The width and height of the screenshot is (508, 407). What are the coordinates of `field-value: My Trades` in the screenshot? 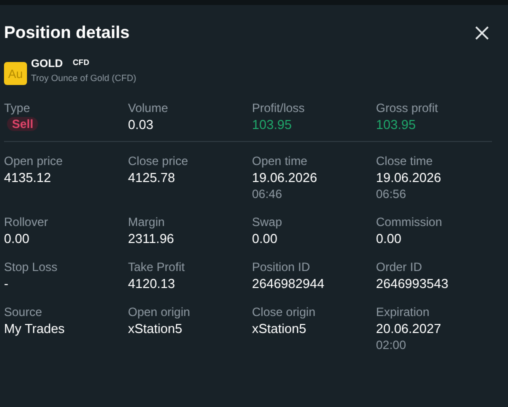 It's located at (34, 328).